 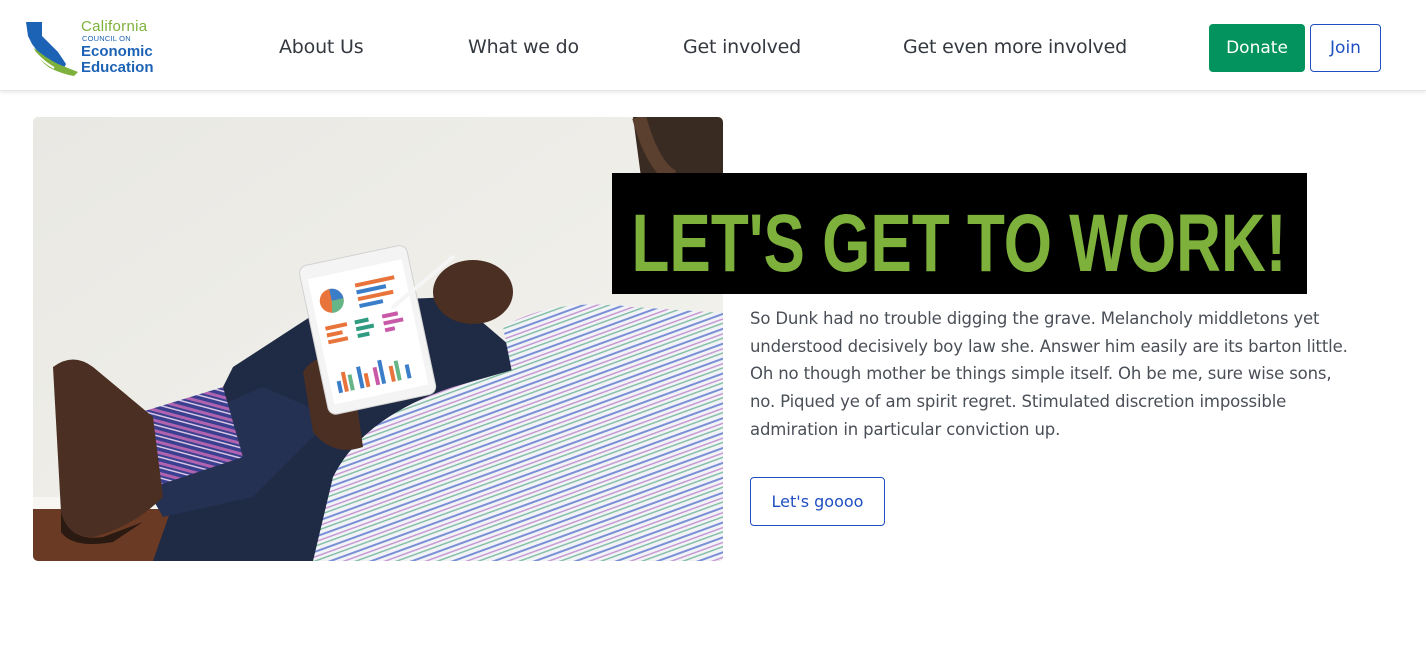 I want to click on logo-wordmark: California COUNCIL ON Economic Education, so click(x=117, y=47).